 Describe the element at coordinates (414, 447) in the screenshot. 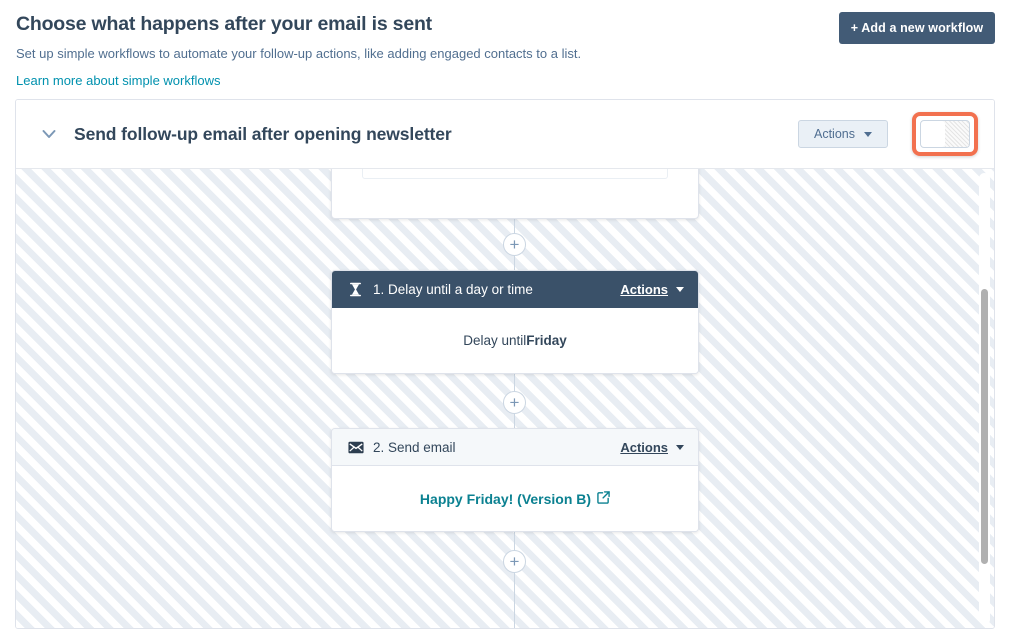

I see `node-title: 2. Send email` at that location.